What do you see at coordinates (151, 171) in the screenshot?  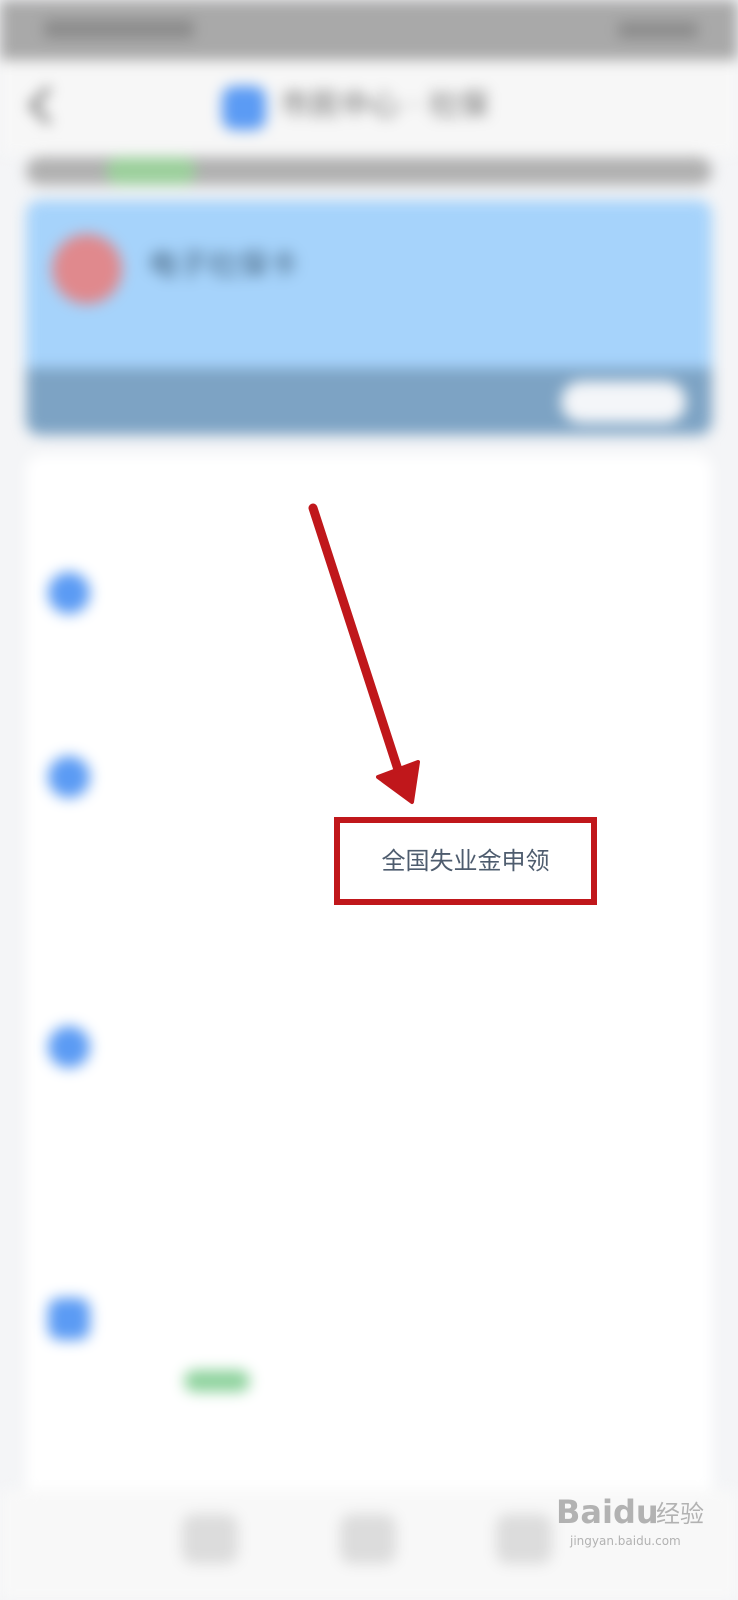 I see `progress-fill` at bounding box center [151, 171].